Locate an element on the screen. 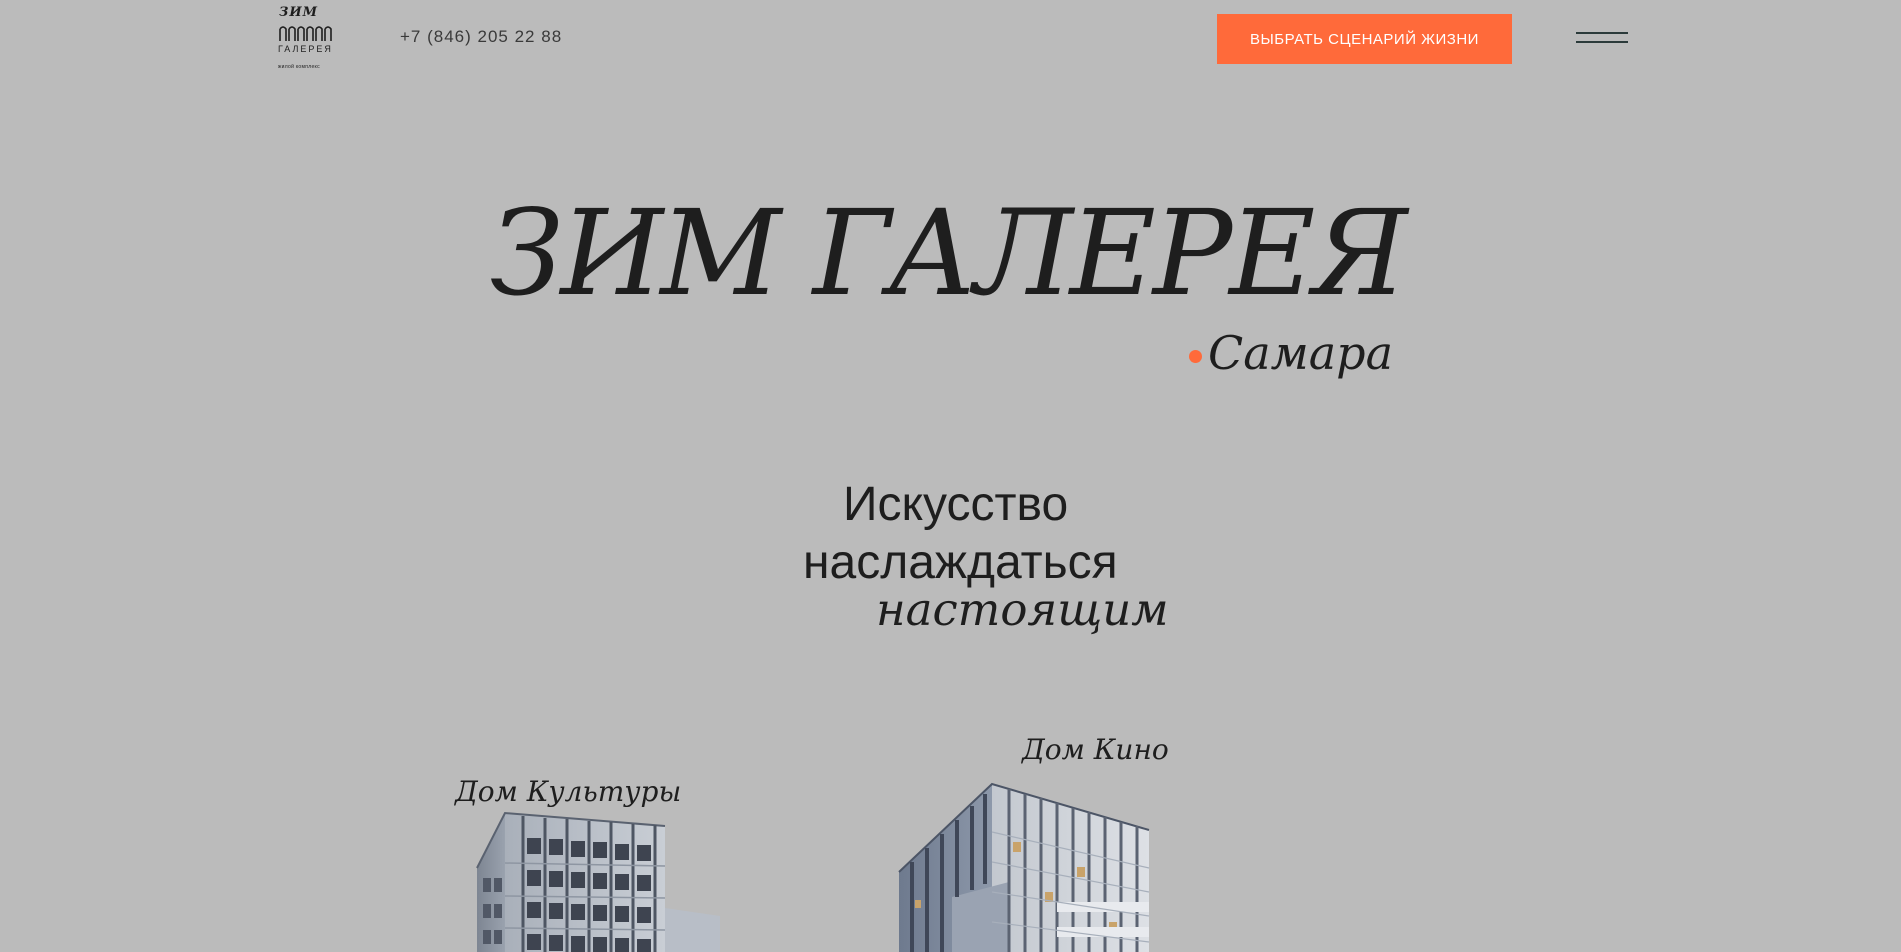  choose-scenario-button: ВЫБРАТЬ СЦЕНАРИЙ ЖИЗНИ is located at coordinates (1364, 39).